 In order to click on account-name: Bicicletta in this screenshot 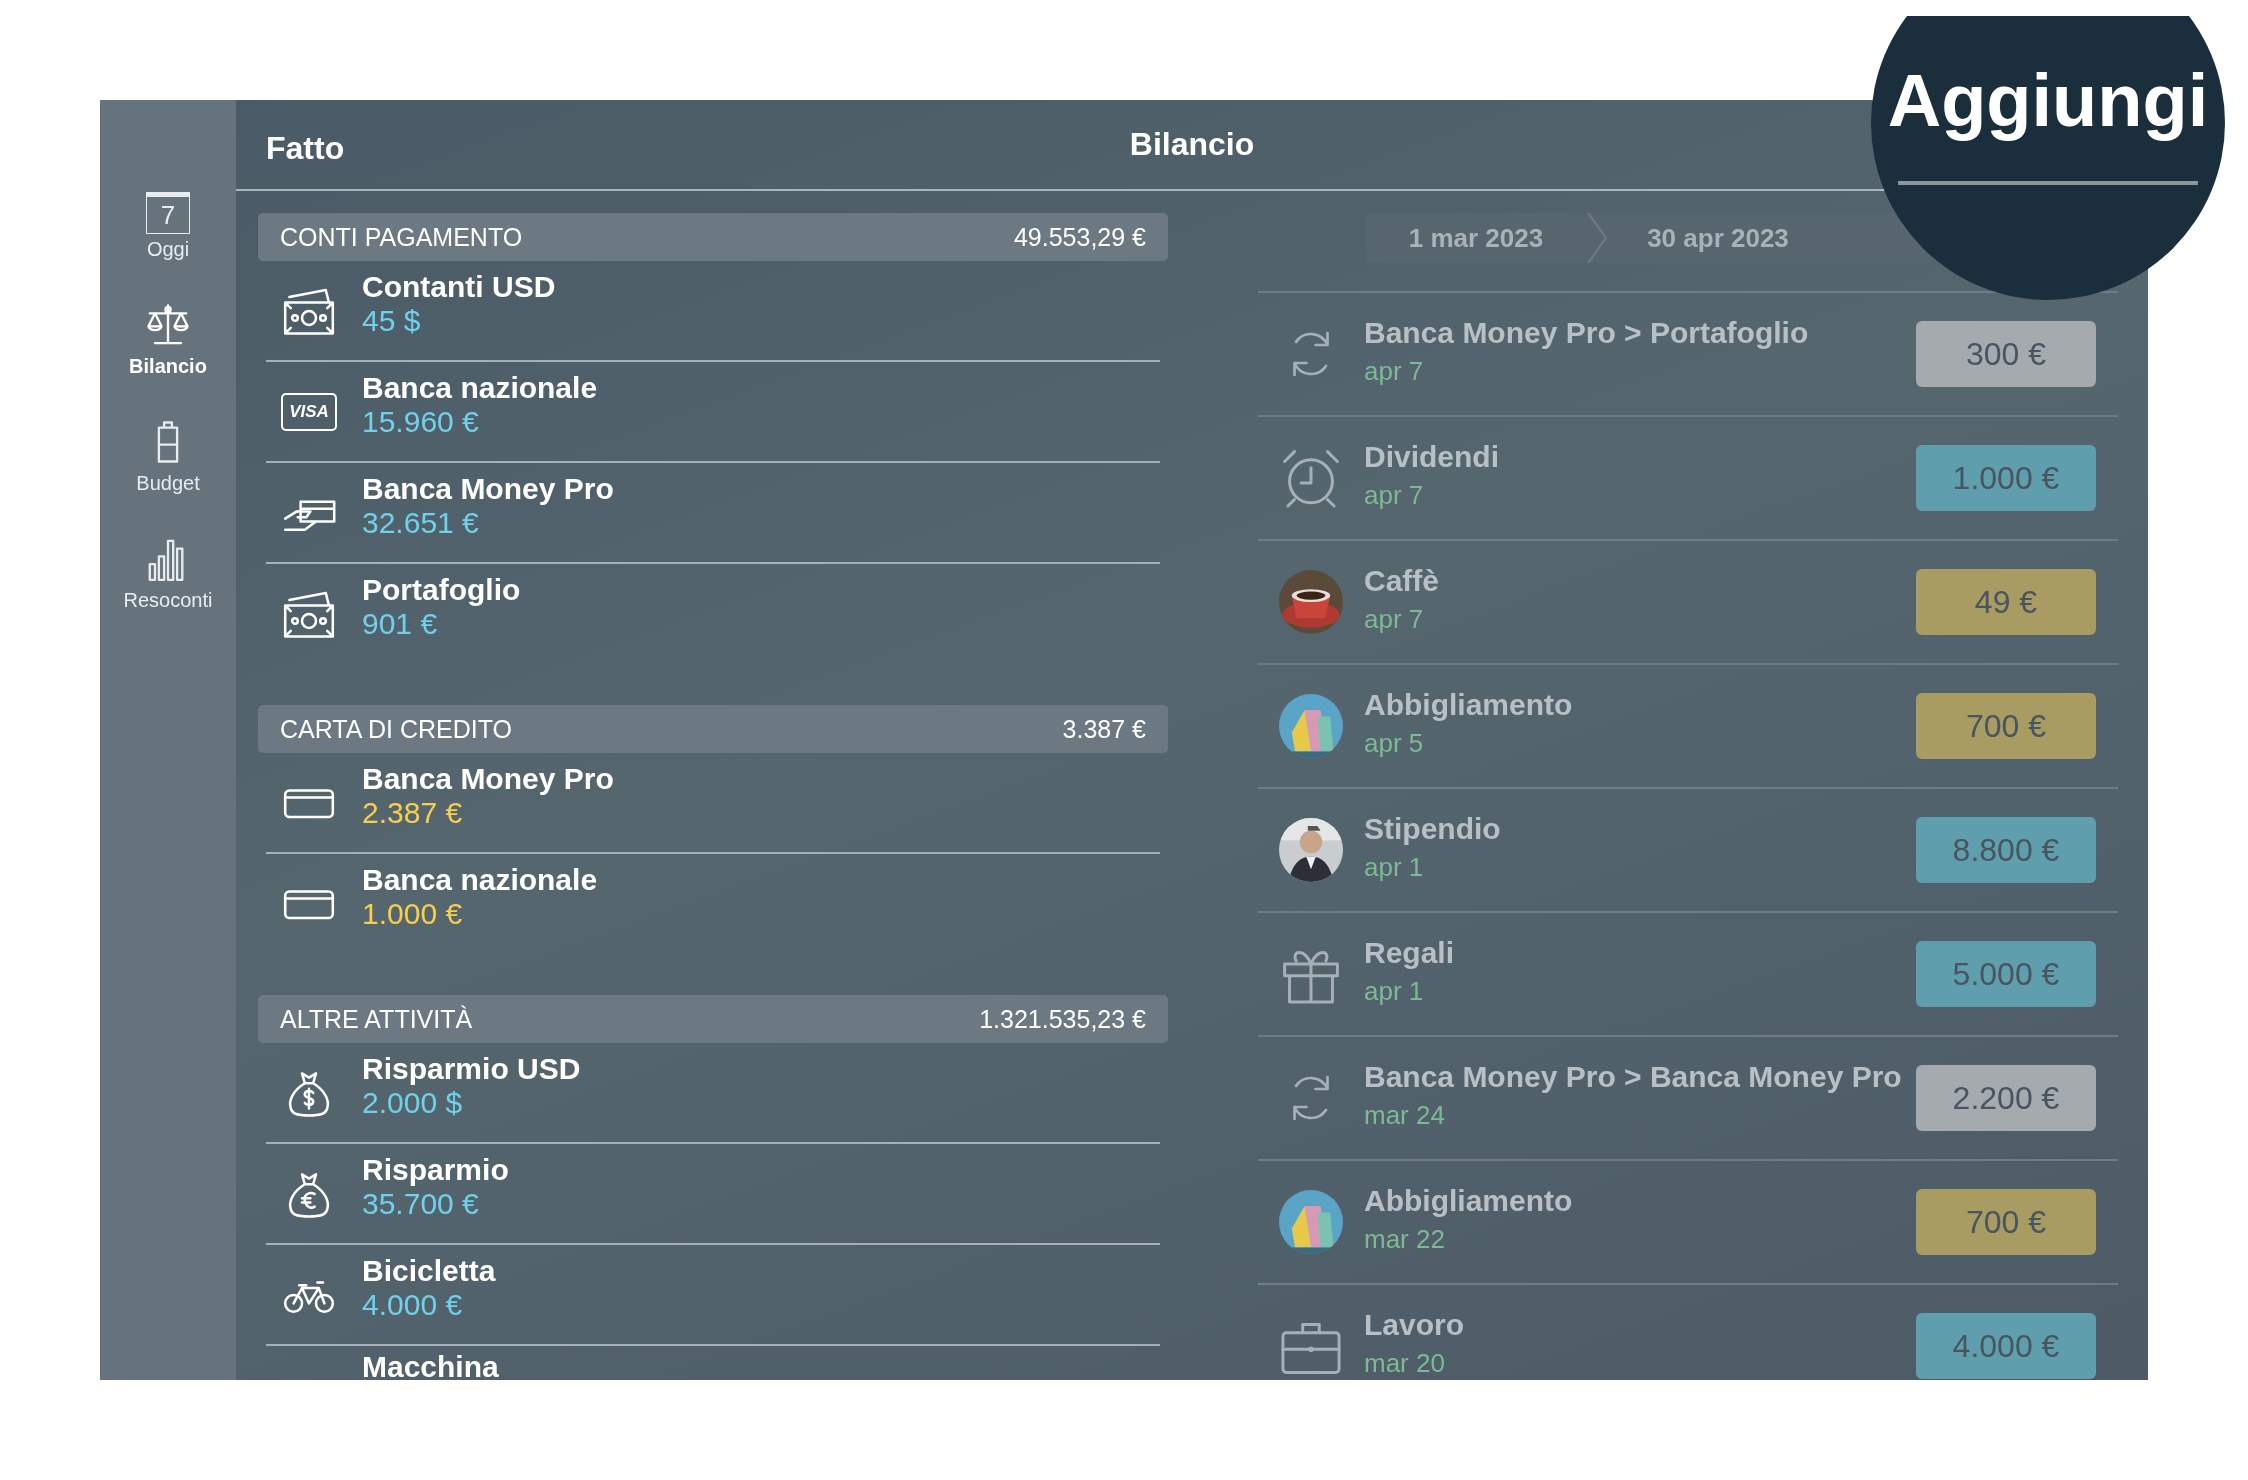, I will do `click(429, 1270)`.